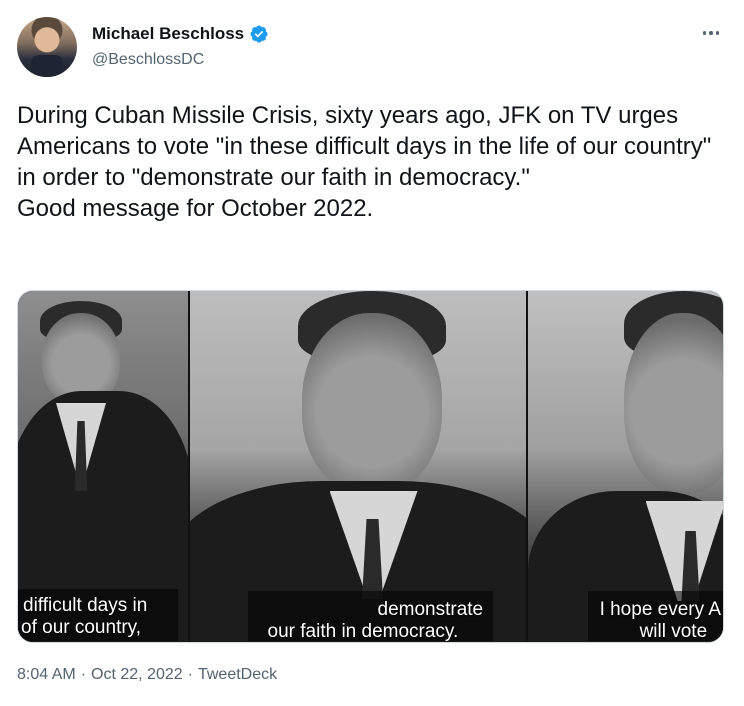 The width and height of the screenshot is (744, 706). What do you see at coordinates (673, 631) in the screenshot?
I see `caption-frame-3-line-2: will vote` at bounding box center [673, 631].